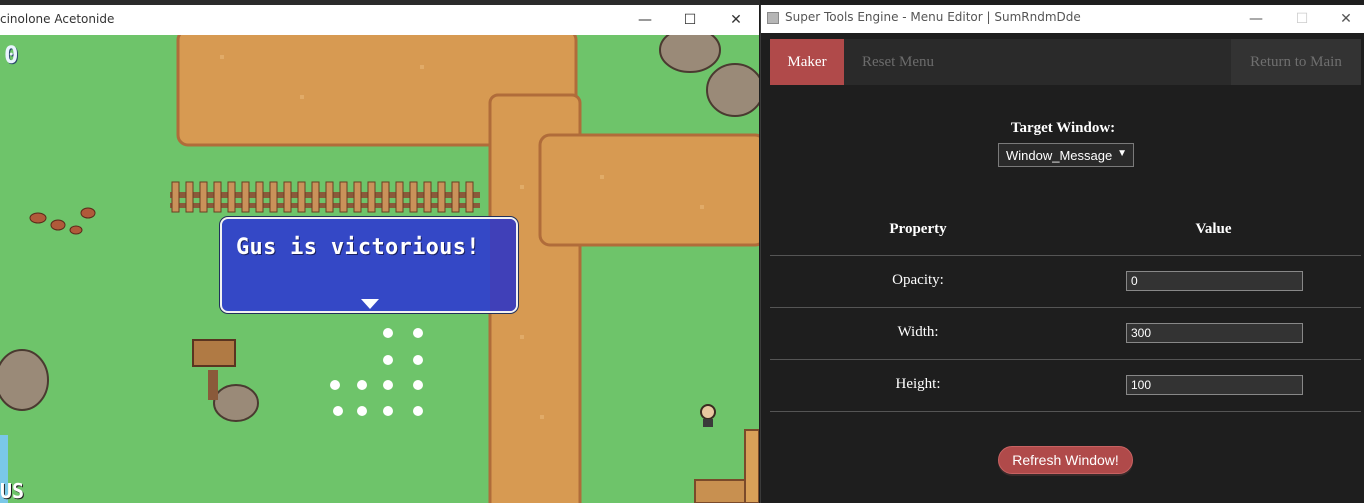  Describe the element at coordinates (918, 384) in the screenshot. I see `property-label: Height:` at that location.